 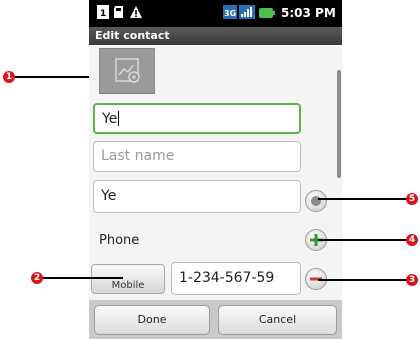 I want to click on callout-remove: 3, so click(x=412, y=280).